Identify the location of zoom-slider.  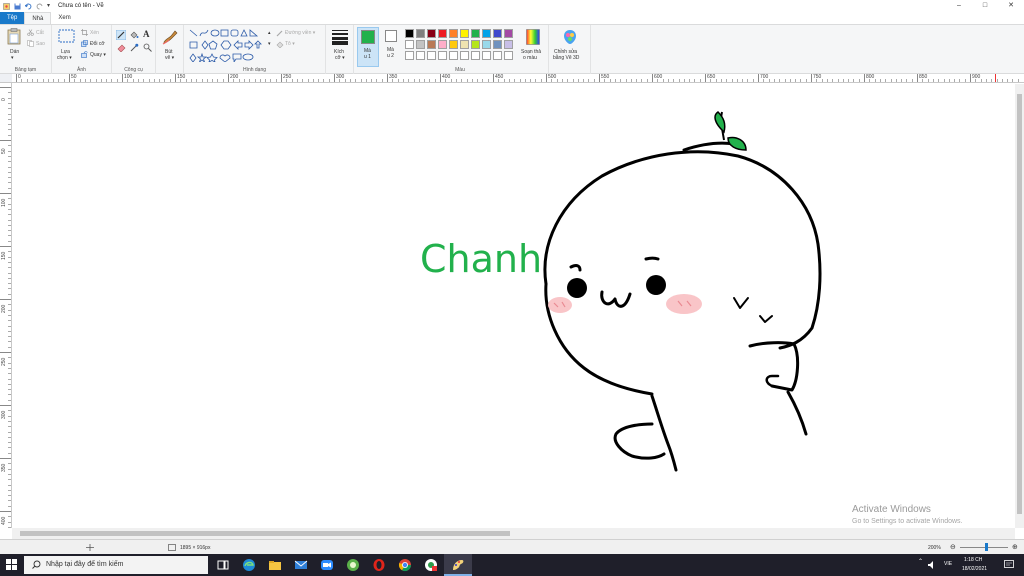
(984, 547).